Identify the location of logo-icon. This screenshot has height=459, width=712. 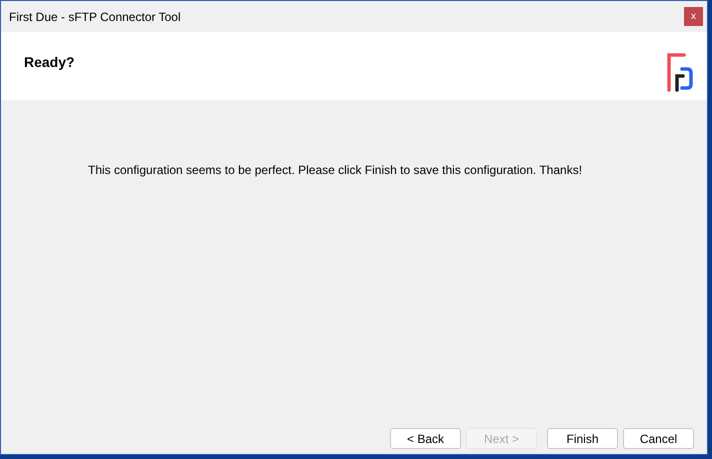
(680, 72).